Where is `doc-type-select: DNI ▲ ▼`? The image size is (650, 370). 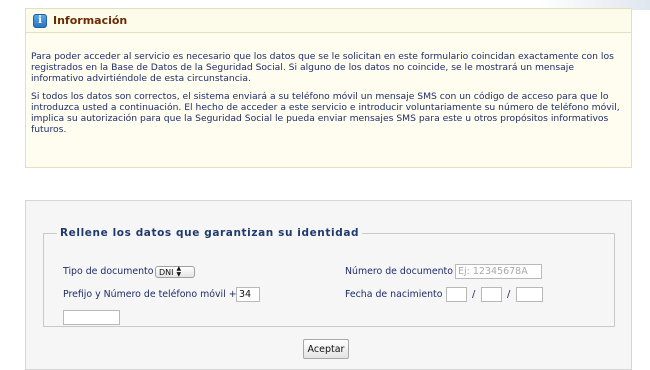
doc-type-select: DNI ▲ ▼ is located at coordinates (175, 272).